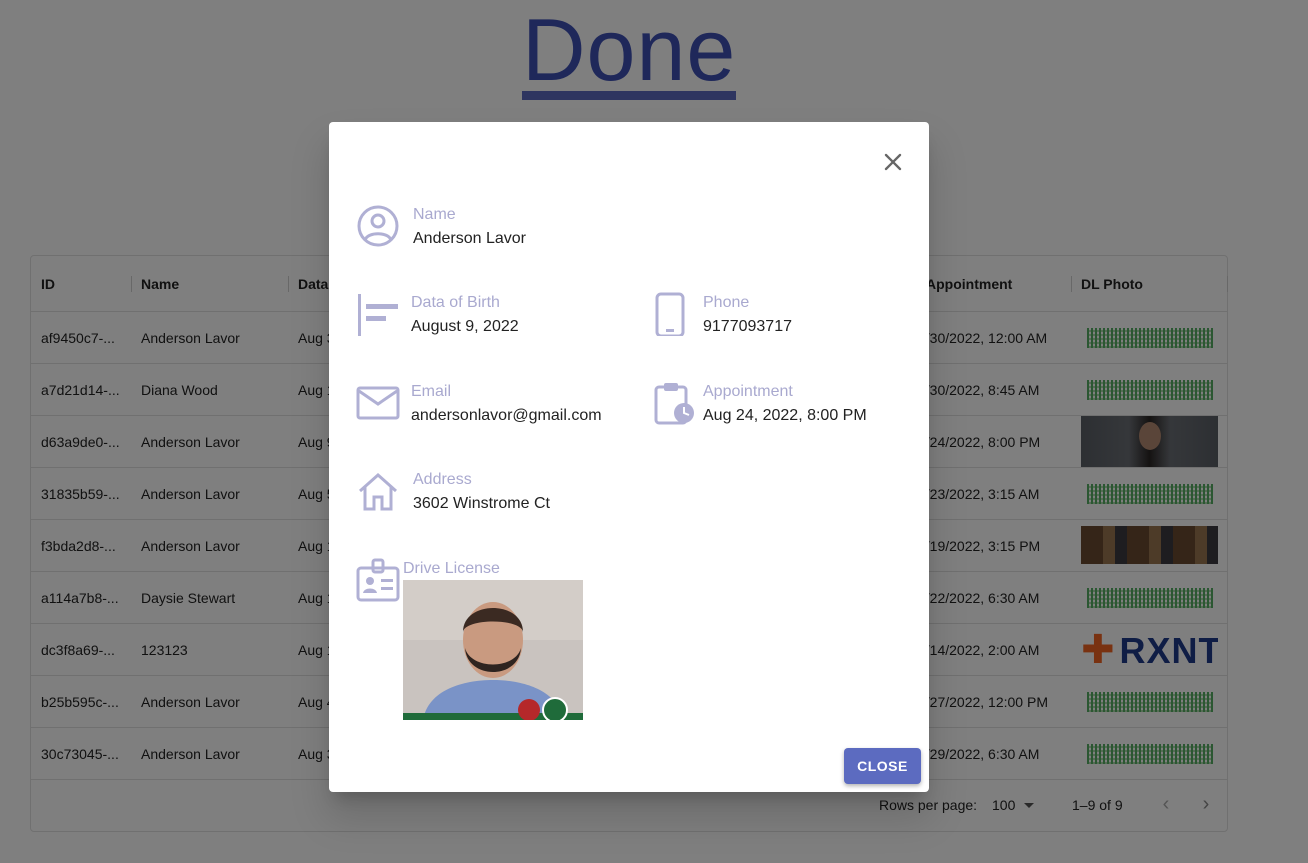 Image resolution: width=1308 pixels, height=863 pixels. Describe the element at coordinates (465, 326) in the screenshot. I see `field-value: August 9, 2022` at that location.